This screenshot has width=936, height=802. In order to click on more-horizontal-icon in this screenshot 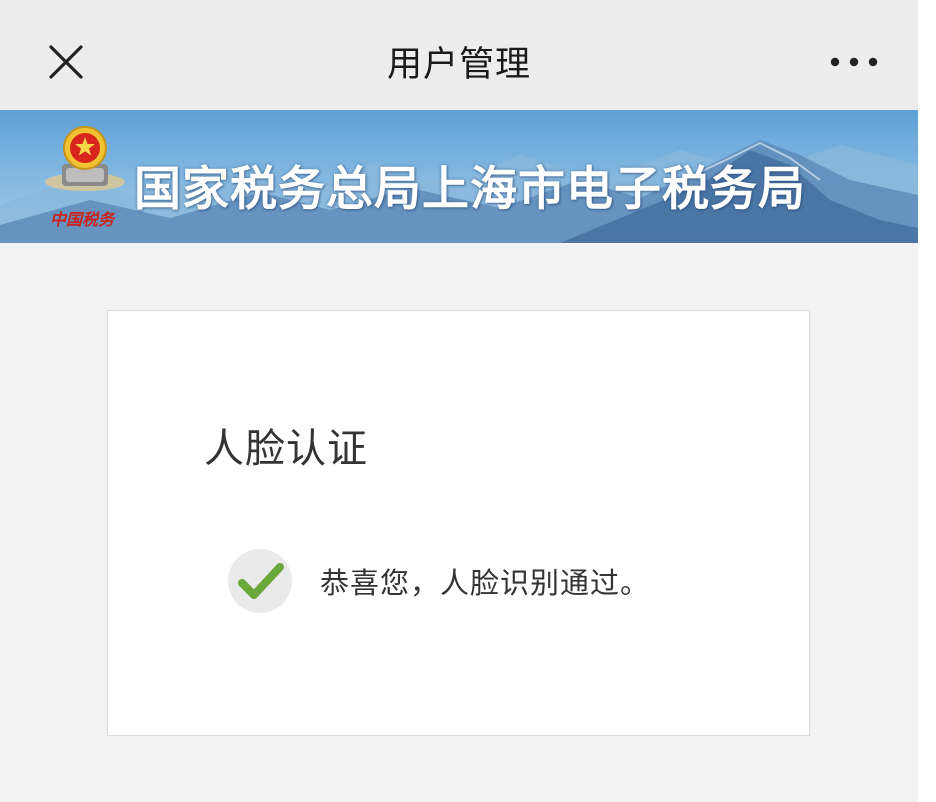, I will do `click(854, 62)`.